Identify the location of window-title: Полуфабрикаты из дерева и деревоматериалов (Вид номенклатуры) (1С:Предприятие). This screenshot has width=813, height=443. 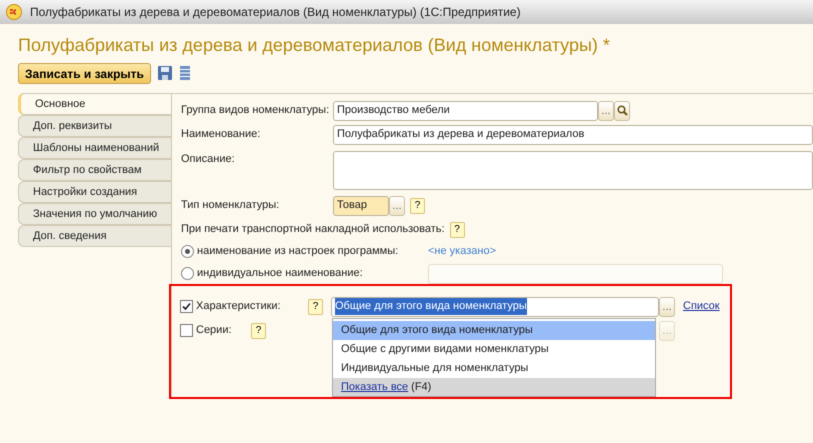
(275, 12).